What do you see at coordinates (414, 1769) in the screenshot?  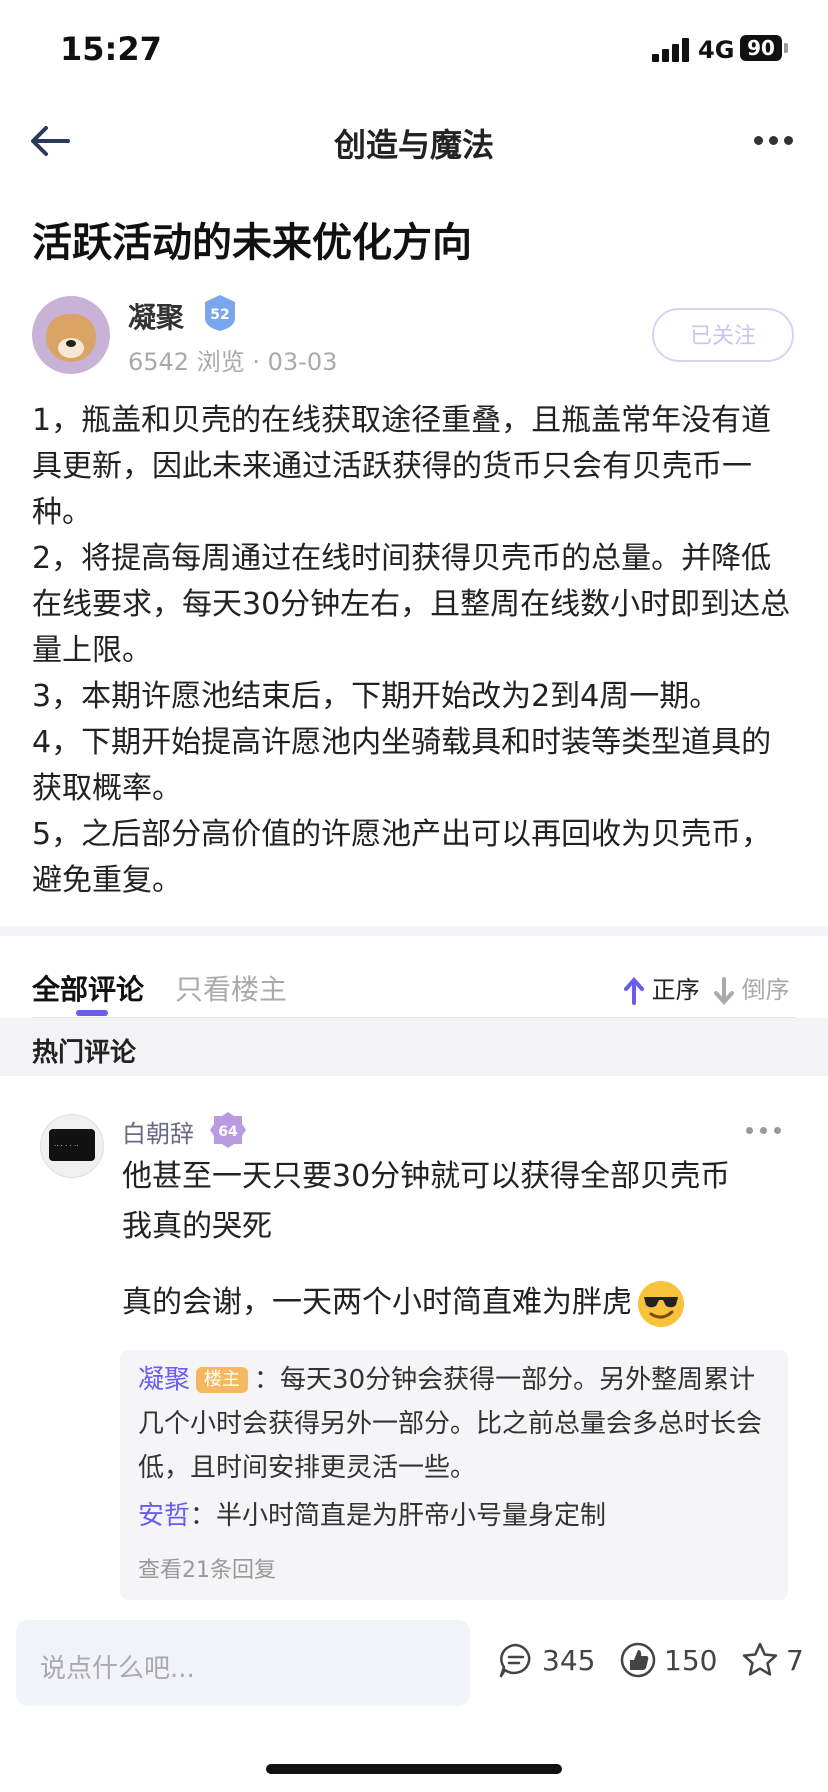 I see `home-indicator` at bounding box center [414, 1769].